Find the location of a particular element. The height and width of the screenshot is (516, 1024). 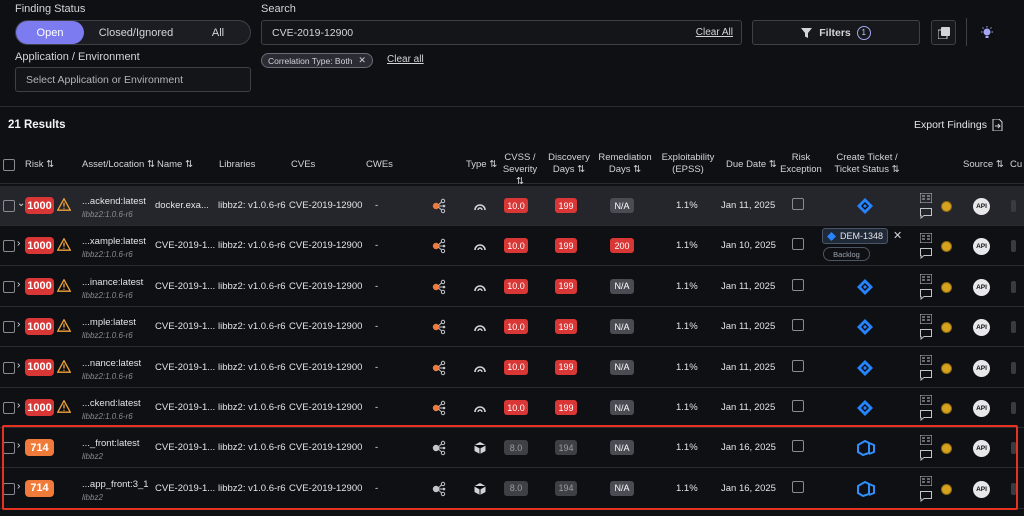

asset-location: ..._front:latest is located at coordinates (111, 443).